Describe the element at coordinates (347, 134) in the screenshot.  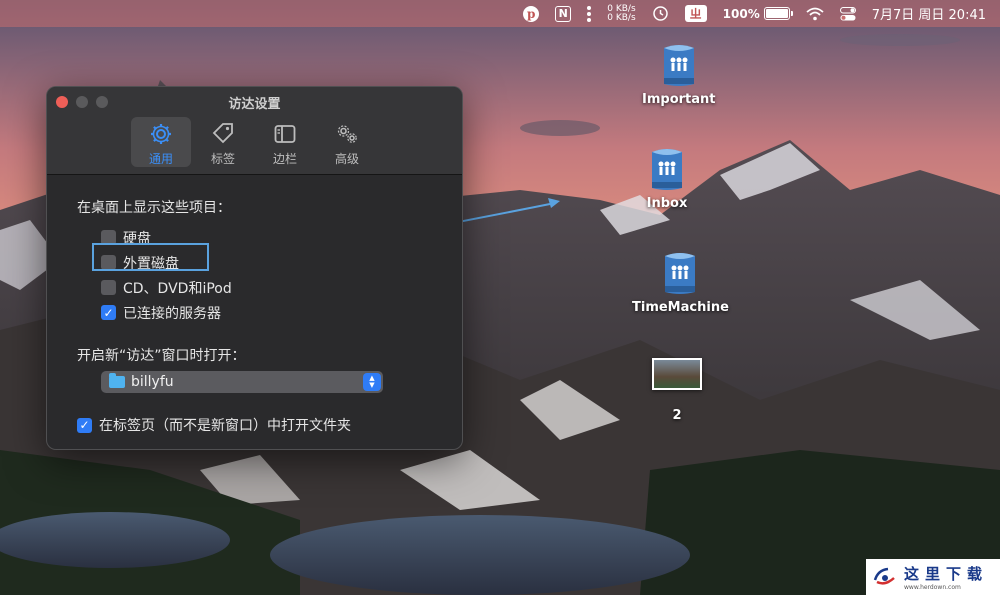
I see `gears-icon` at that location.